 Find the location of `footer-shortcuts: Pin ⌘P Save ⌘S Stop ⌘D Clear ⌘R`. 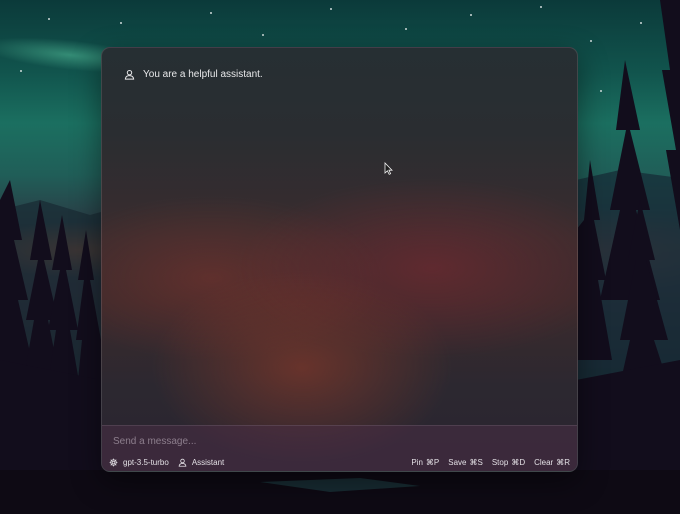

footer-shortcuts: Pin ⌘P Save ⌘S Stop ⌘D Clear ⌘R is located at coordinates (490, 462).